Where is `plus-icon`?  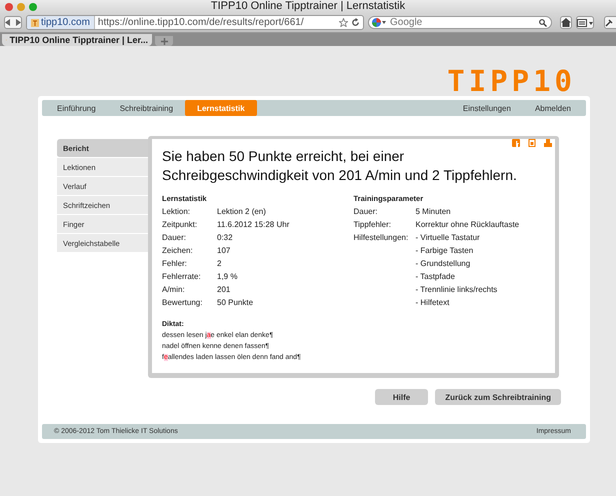 plus-icon is located at coordinates (164, 41).